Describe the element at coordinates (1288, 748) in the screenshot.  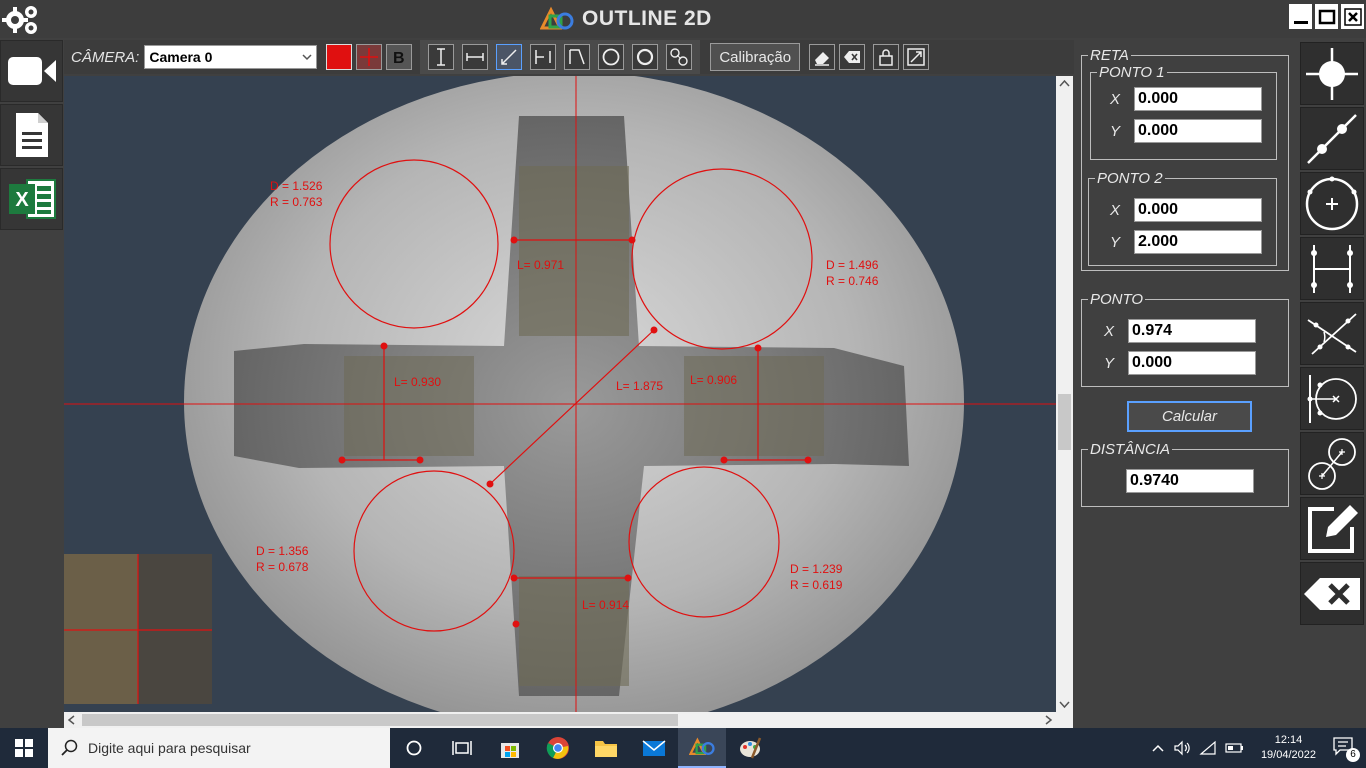
I see `clock: 12:14 19/04/2022` at that location.